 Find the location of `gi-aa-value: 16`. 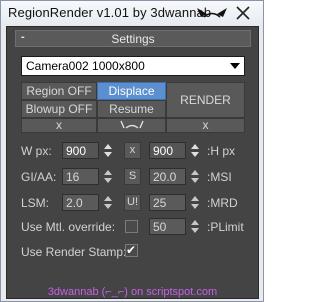

gi-aa-value: 16 is located at coordinates (73, 177).